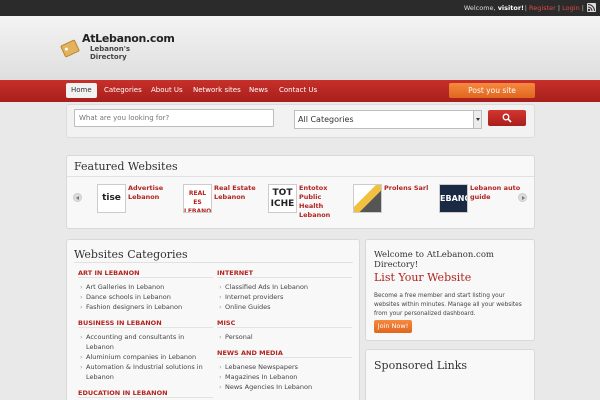 Image resolution: width=600 pixels, height=400 pixels. What do you see at coordinates (126, 166) in the screenshot?
I see `featured-title: Featured Websites` at bounding box center [126, 166].